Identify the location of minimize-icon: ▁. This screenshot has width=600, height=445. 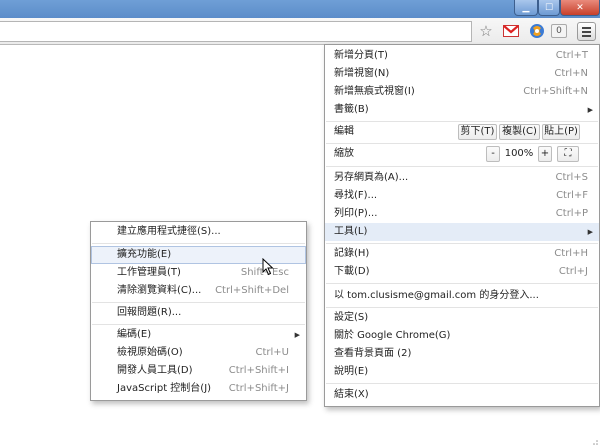
(526, 7).